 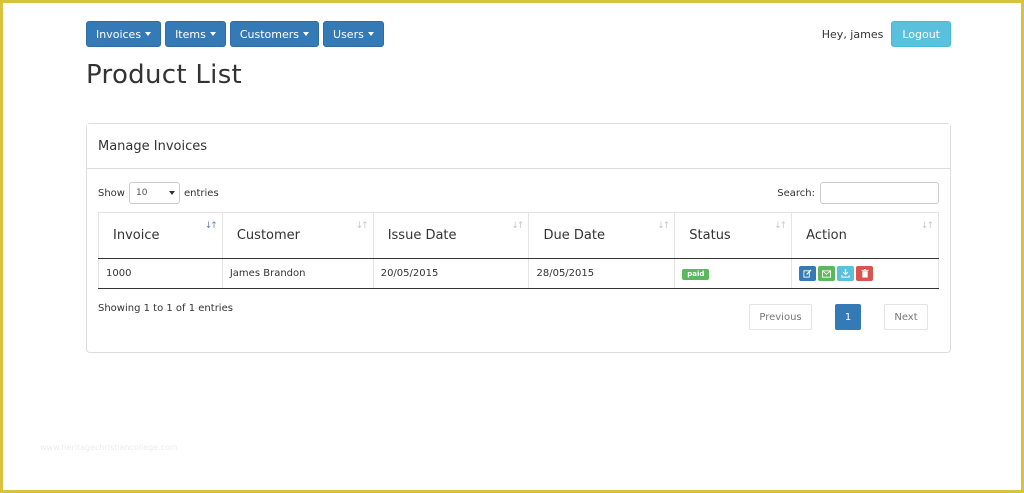 I want to click on search-label: Search:, so click(x=796, y=193).